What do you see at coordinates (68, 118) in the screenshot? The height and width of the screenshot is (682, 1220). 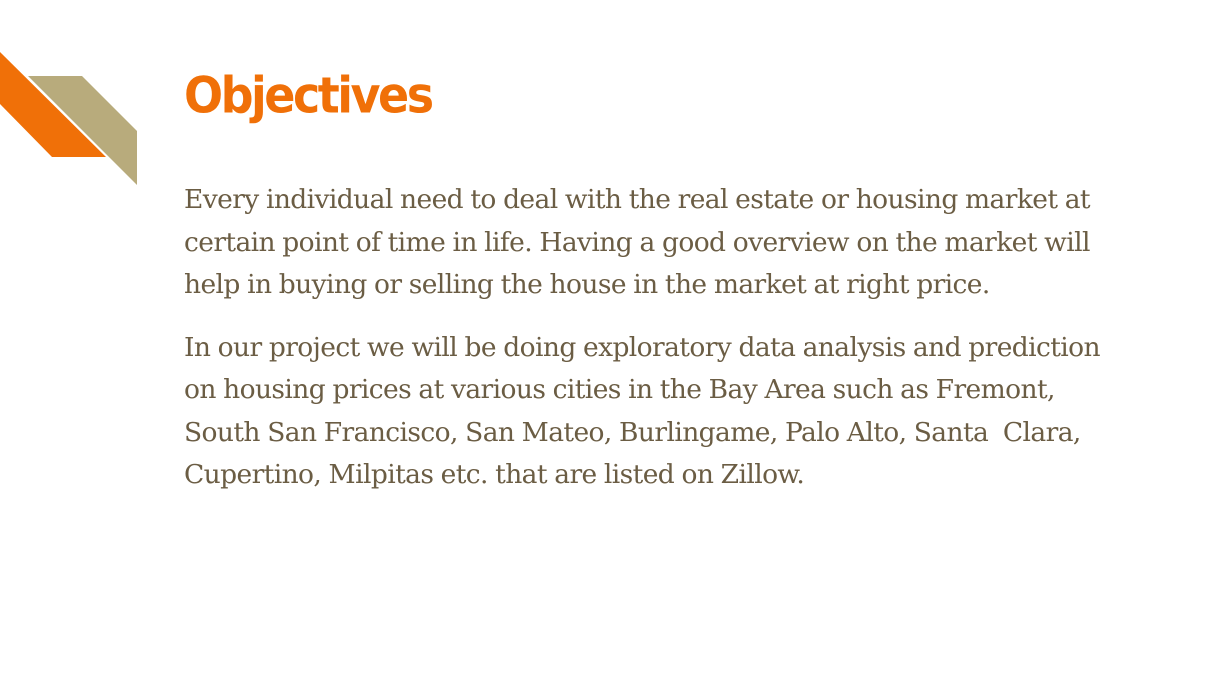 I see `corner-decoration` at bounding box center [68, 118].